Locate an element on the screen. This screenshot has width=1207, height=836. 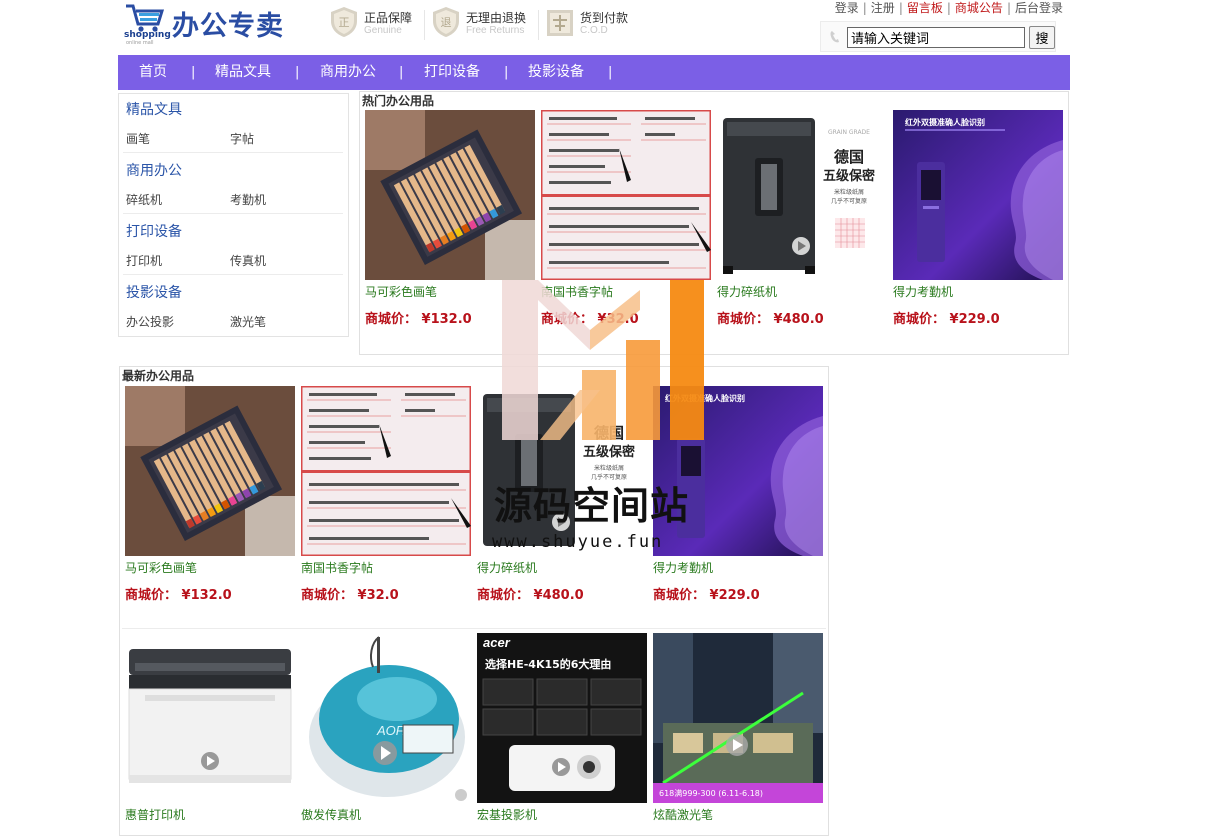
nav-item-projection: 投影设备 is located at coordinates (556, 72).